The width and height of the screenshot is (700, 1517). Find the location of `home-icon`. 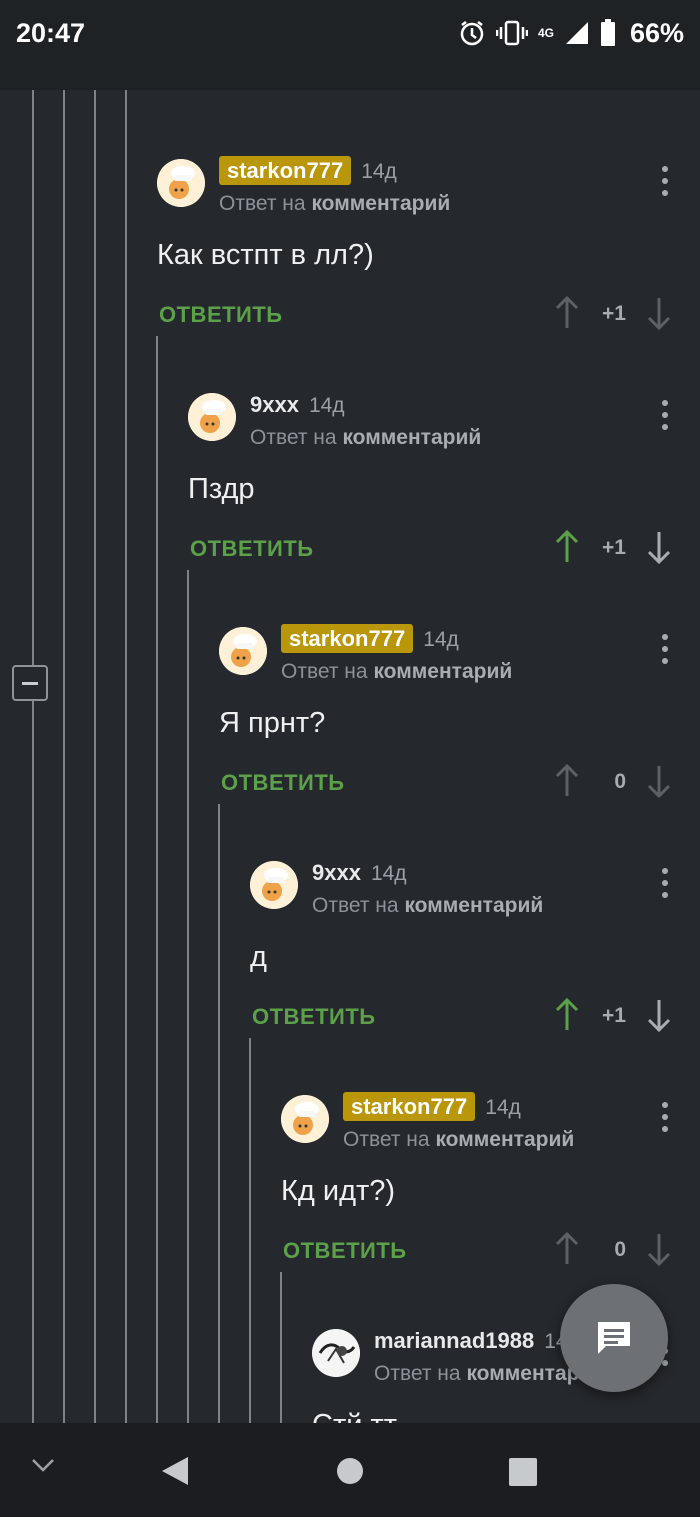

home-icon is located at coordinates (350, 1473).